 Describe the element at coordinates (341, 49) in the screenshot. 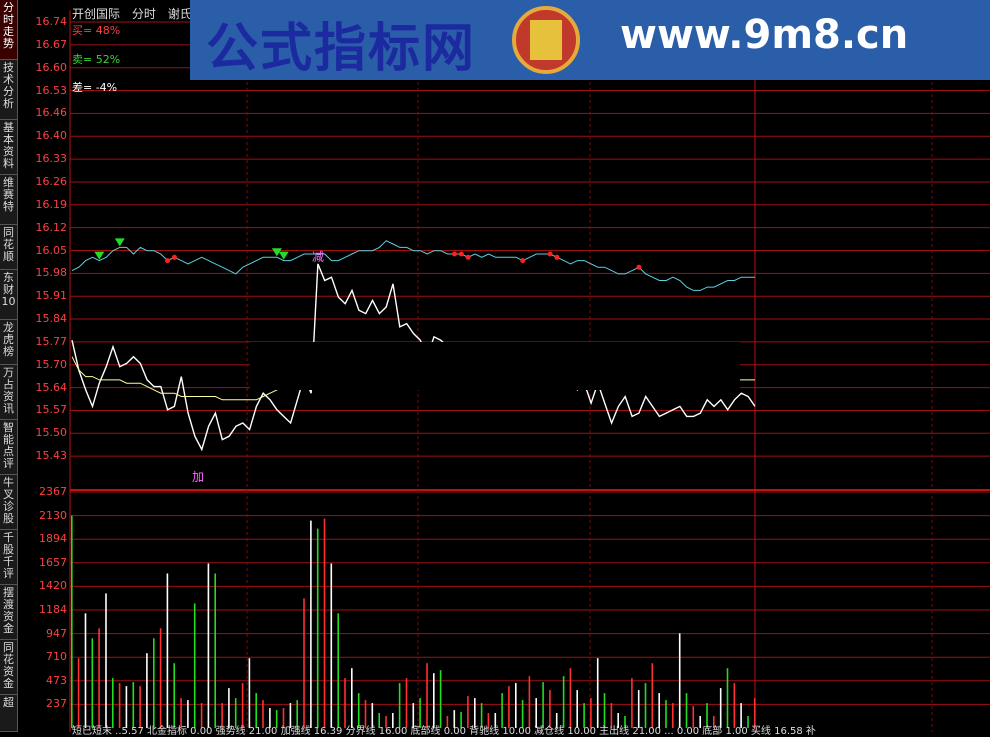

I see `banner-title: 公式指标网` at that location.